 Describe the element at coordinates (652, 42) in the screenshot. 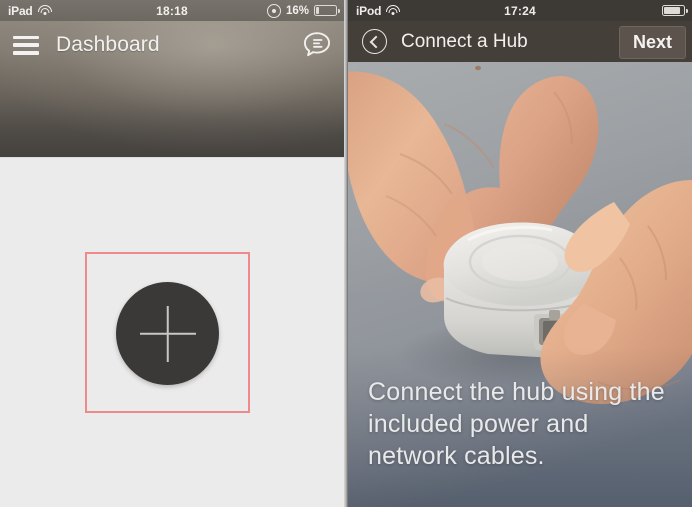

I see `next-button: Next` at that location.